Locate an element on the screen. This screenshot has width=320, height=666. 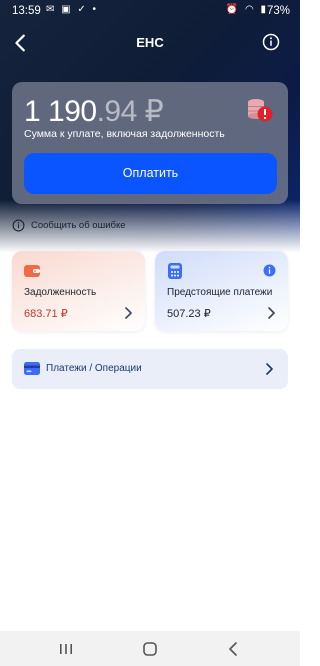
home-icon is located at coordinates (150, 649).